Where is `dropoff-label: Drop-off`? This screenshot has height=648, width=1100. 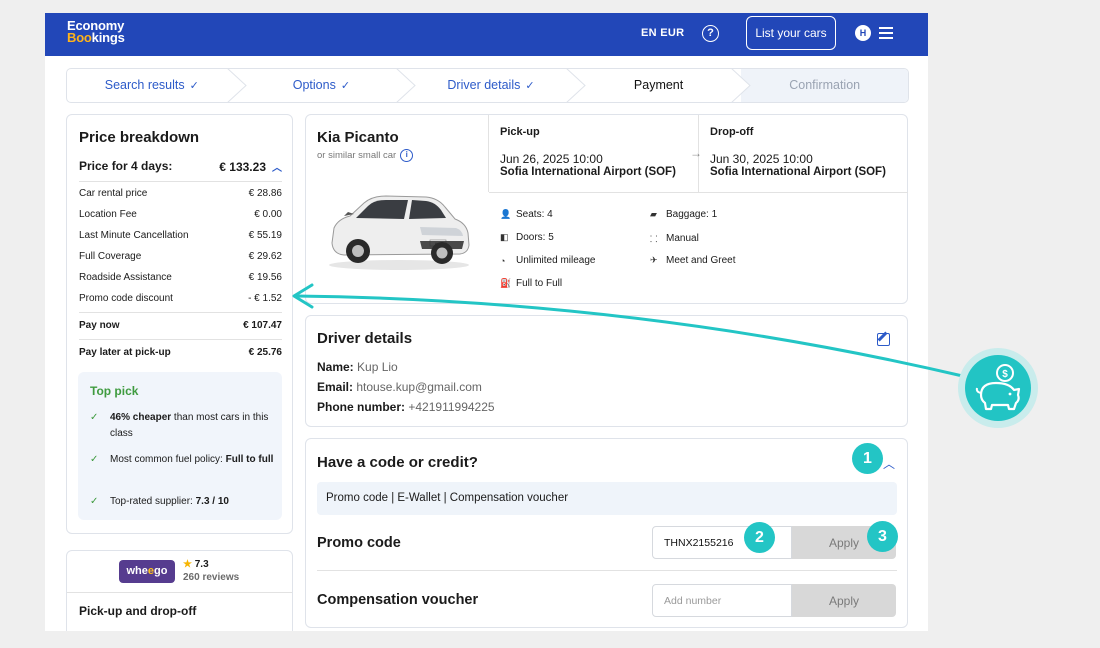 dropoff-label: Drop-off is located at coordinates (732, 132).